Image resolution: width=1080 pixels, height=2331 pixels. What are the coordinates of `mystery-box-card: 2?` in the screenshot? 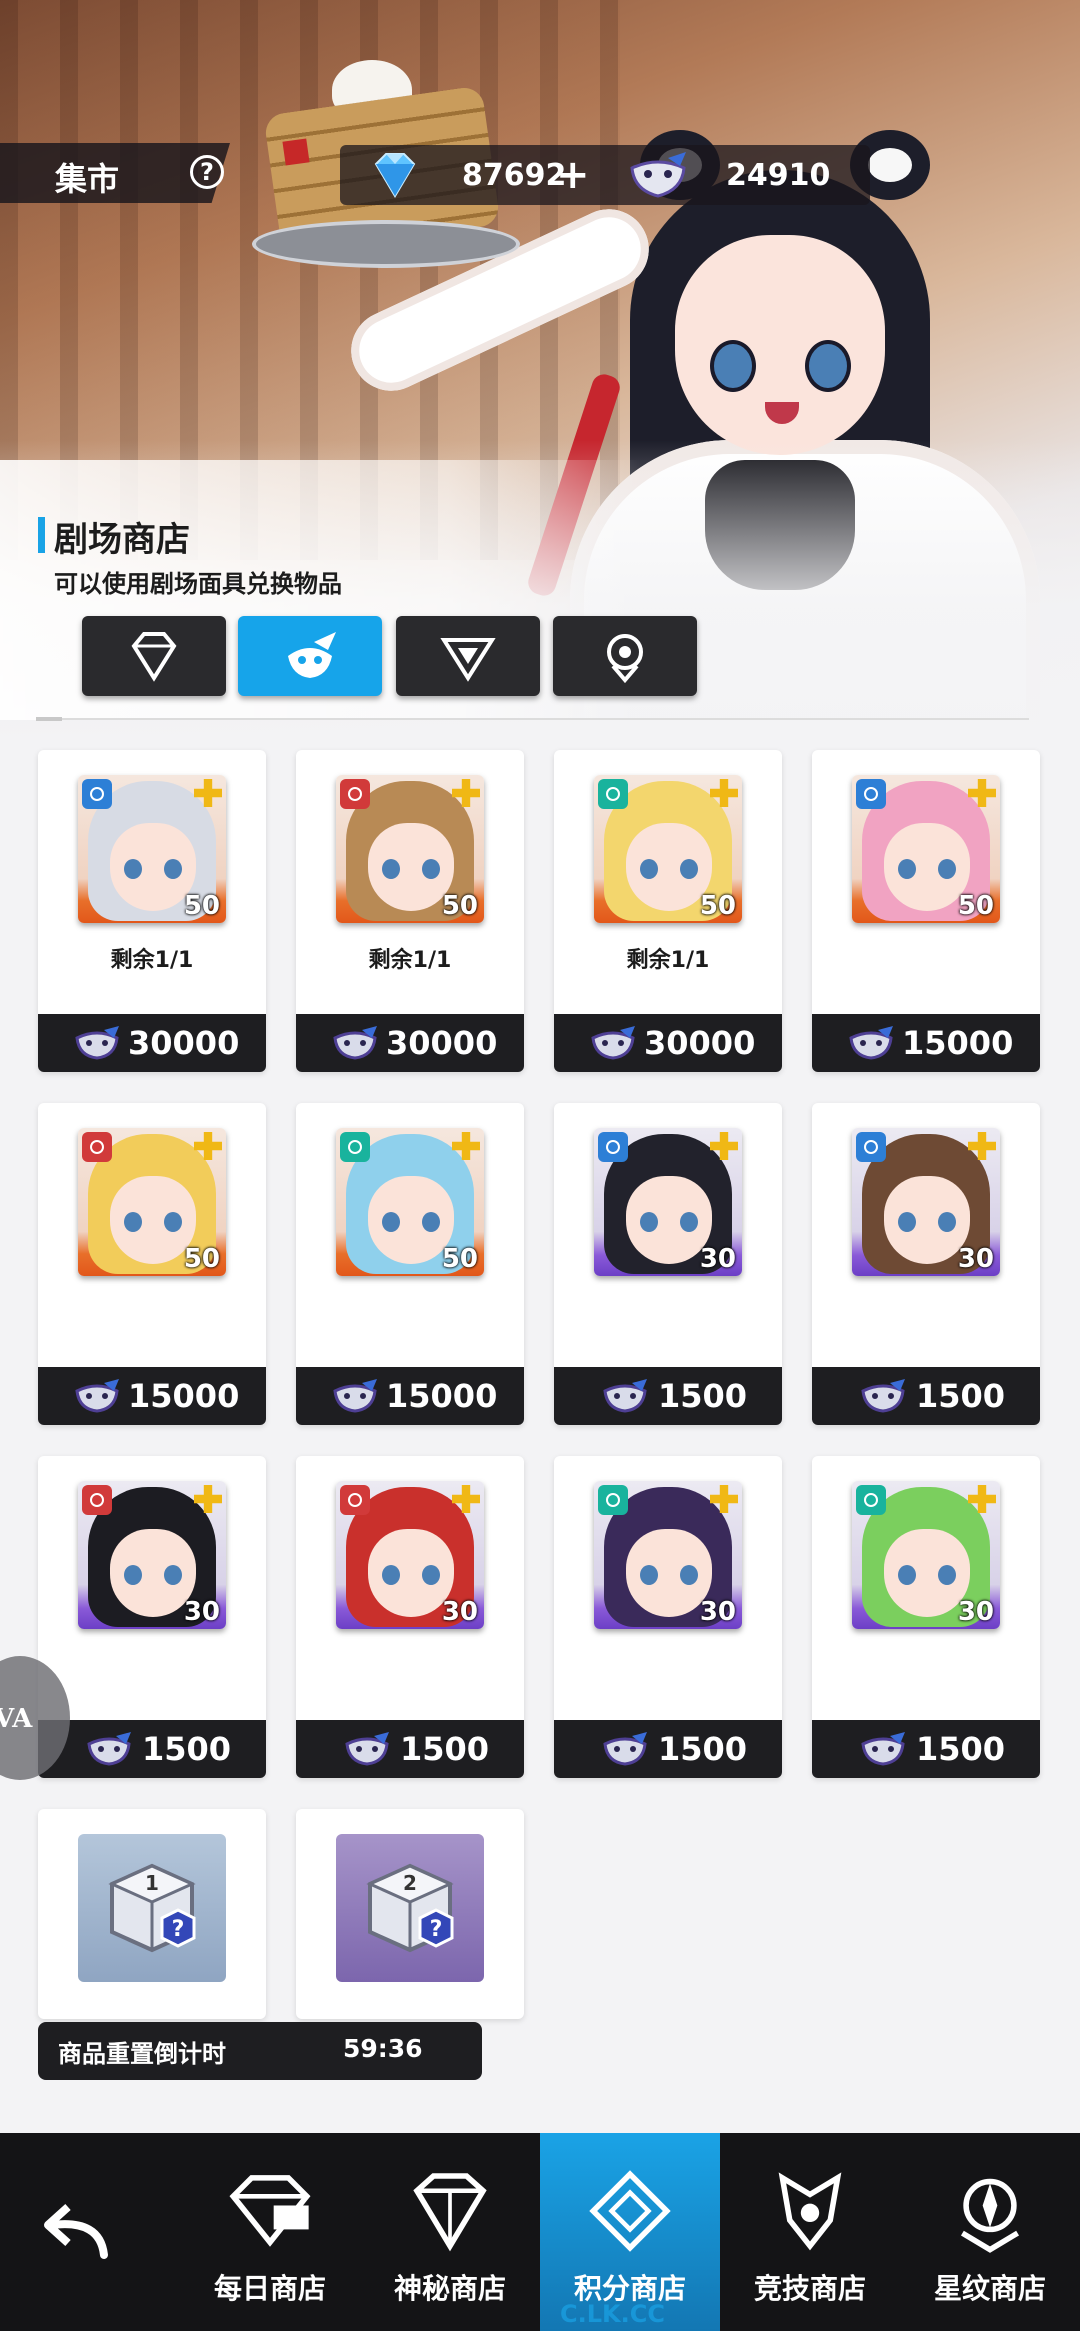 It's located at (410, 1914).